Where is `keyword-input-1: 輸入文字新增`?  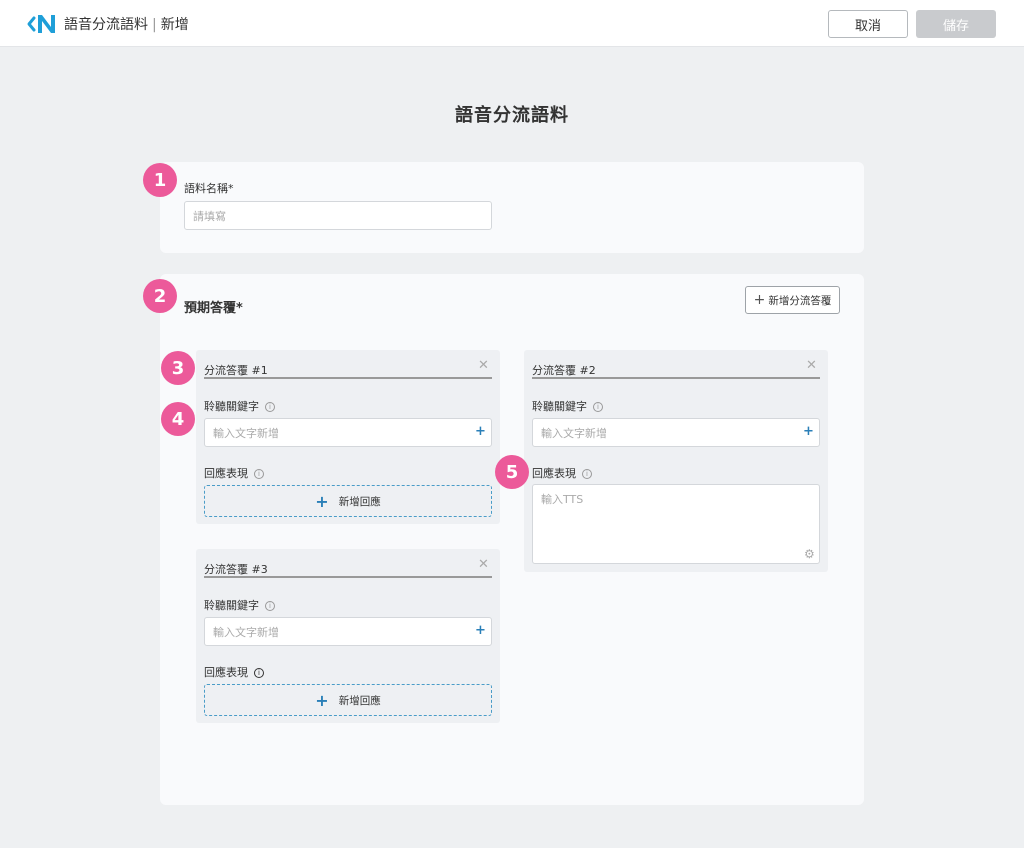
keyword-input-1: 輸入文字新增 is located at coordinates (348, 432).